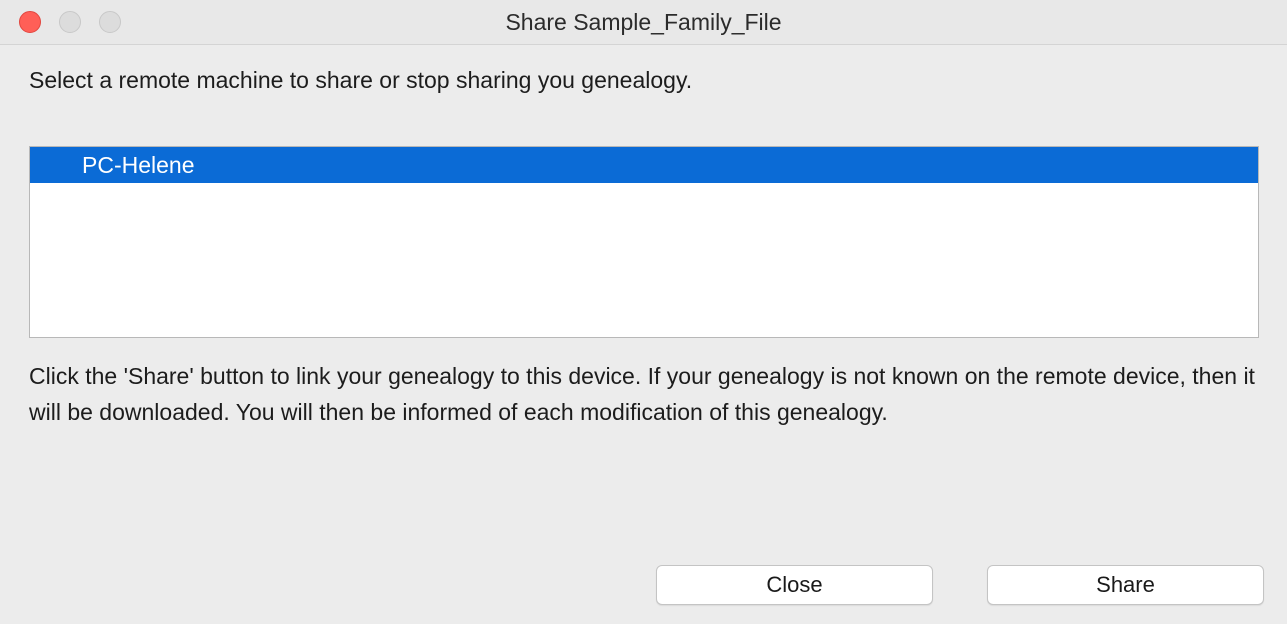 This screenshot has width=1287, height=624. I want to click on close-button: Close, so click(794, 585).